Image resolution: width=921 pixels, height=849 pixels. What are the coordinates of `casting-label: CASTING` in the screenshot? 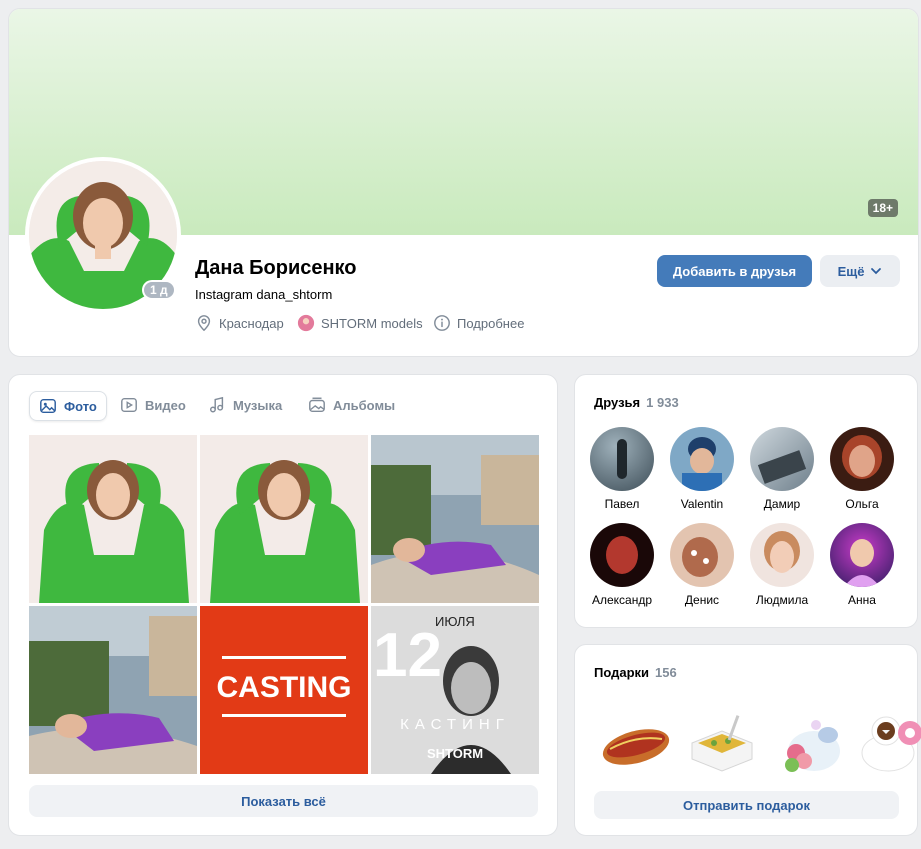 It's located at (284, 687).